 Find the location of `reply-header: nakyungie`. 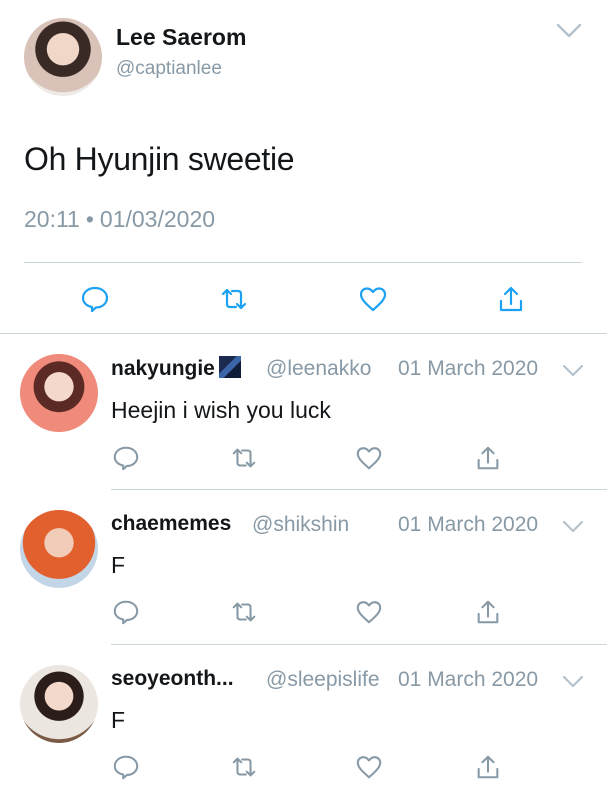

reply-header: nakyungie is located at coordinates (176, 368).